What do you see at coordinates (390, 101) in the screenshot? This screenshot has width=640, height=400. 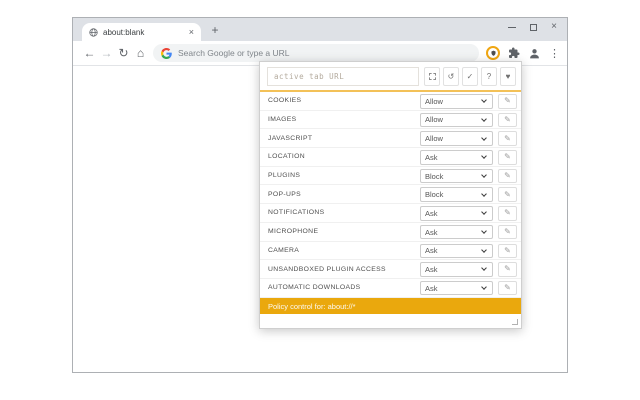 I see `row-cookies: COOKIES Allow ✎` at bounding box center [390, 101].